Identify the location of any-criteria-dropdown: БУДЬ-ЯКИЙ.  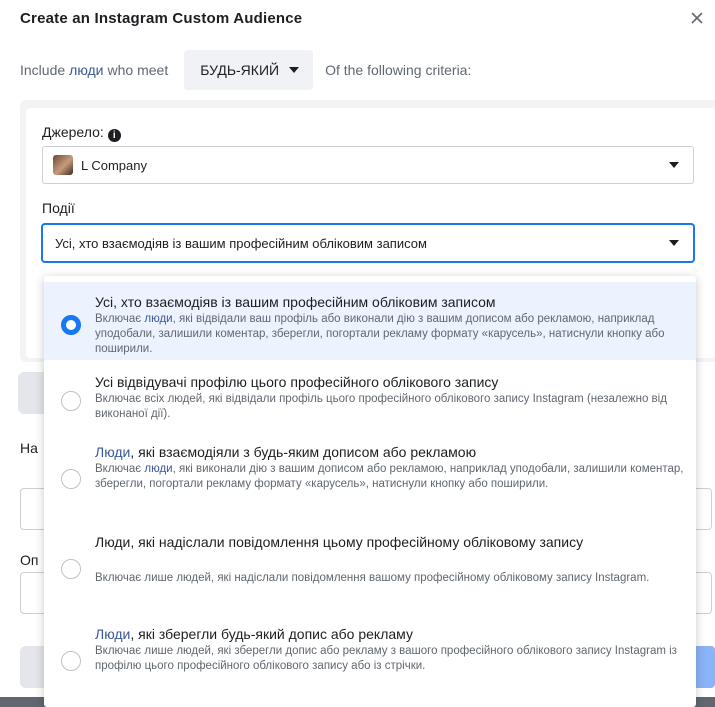
(249, 70).